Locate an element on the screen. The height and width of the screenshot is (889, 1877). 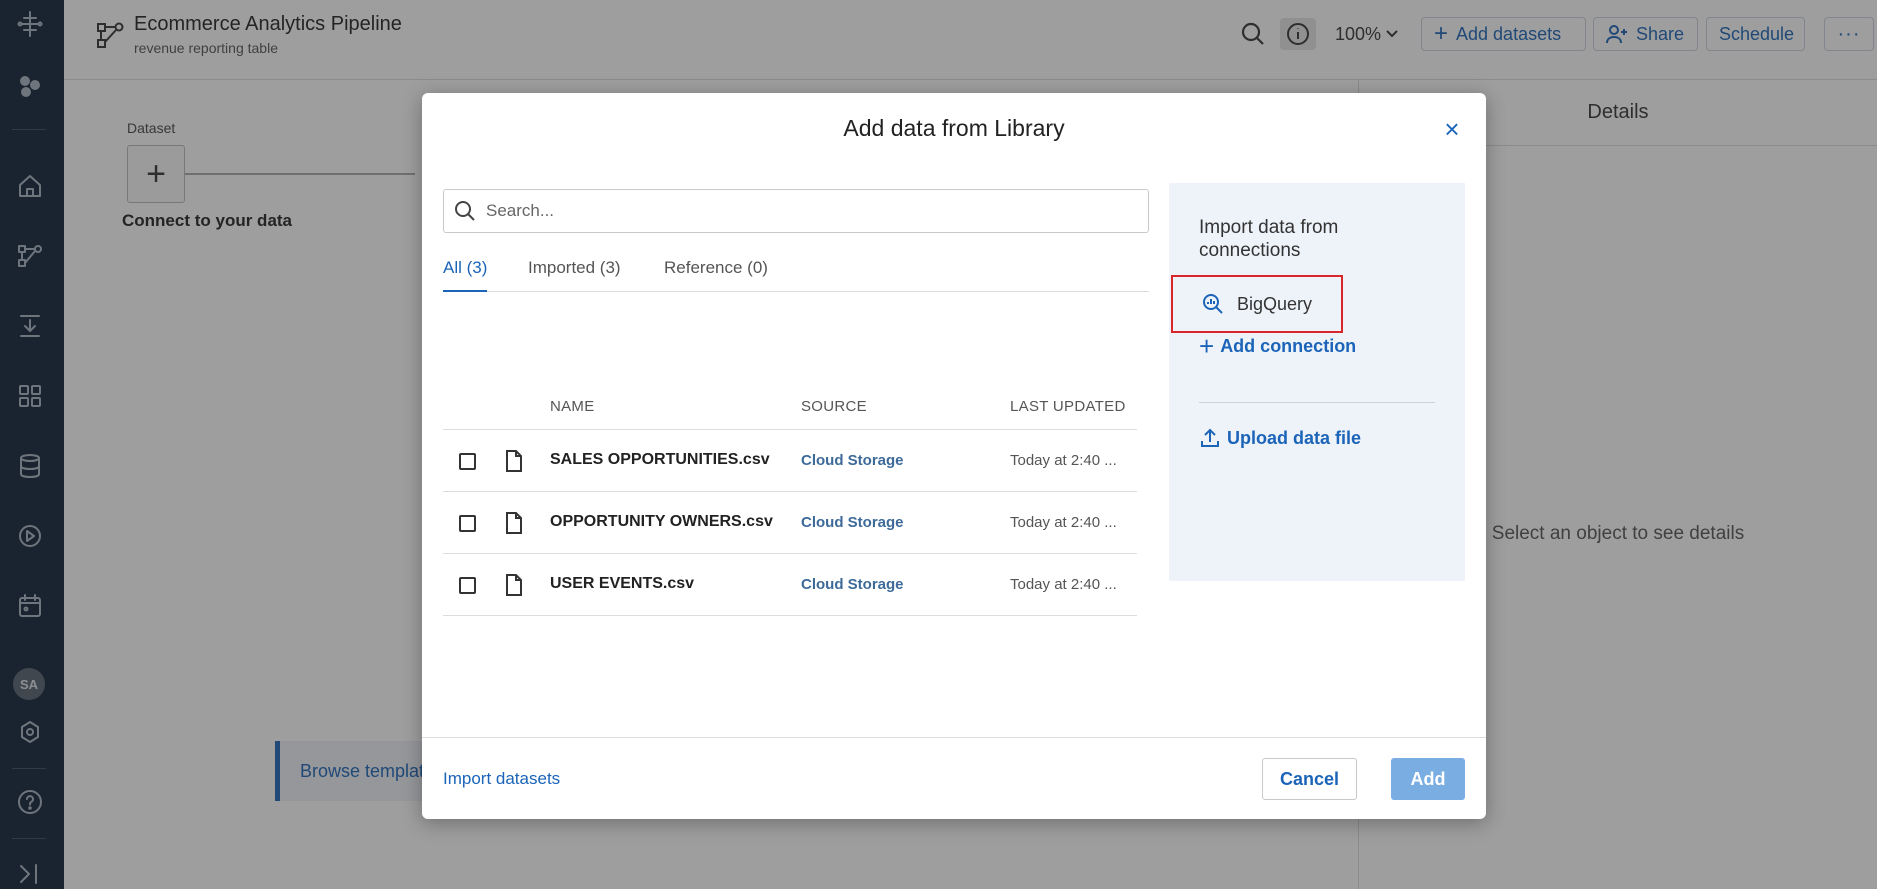
dataset-name: USER EVENTS.csv is located at coordinates (622, 583).